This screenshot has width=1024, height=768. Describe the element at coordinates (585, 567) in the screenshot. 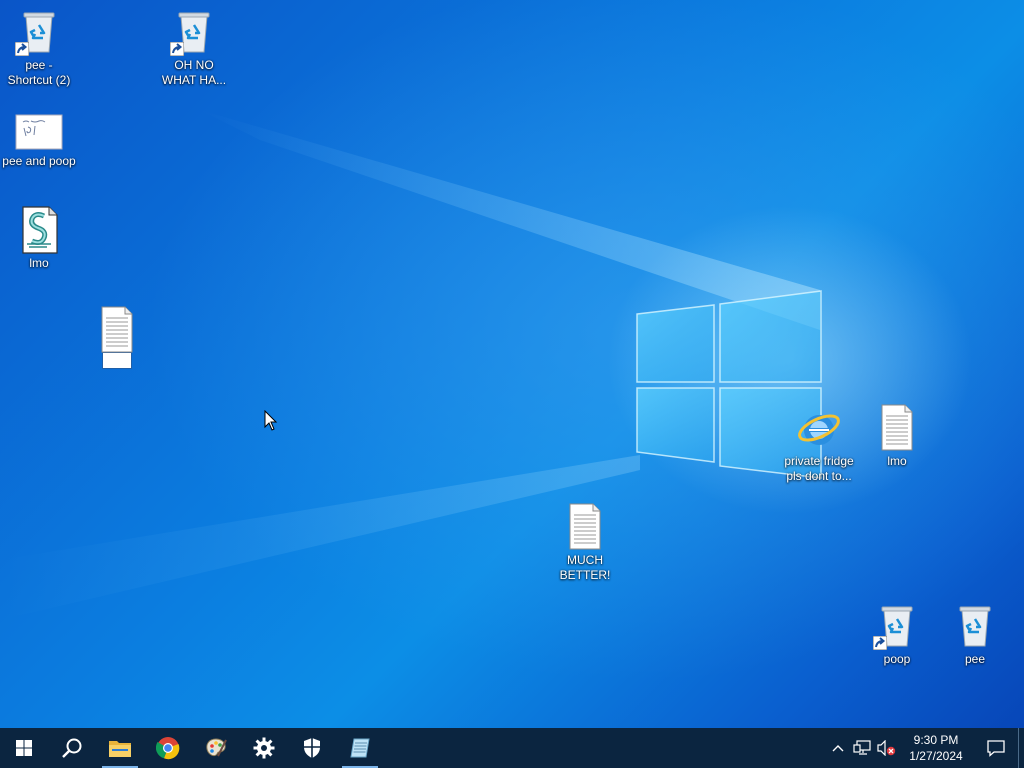

I see `desktop-icon-label: MUCH BETTER!` at that location.